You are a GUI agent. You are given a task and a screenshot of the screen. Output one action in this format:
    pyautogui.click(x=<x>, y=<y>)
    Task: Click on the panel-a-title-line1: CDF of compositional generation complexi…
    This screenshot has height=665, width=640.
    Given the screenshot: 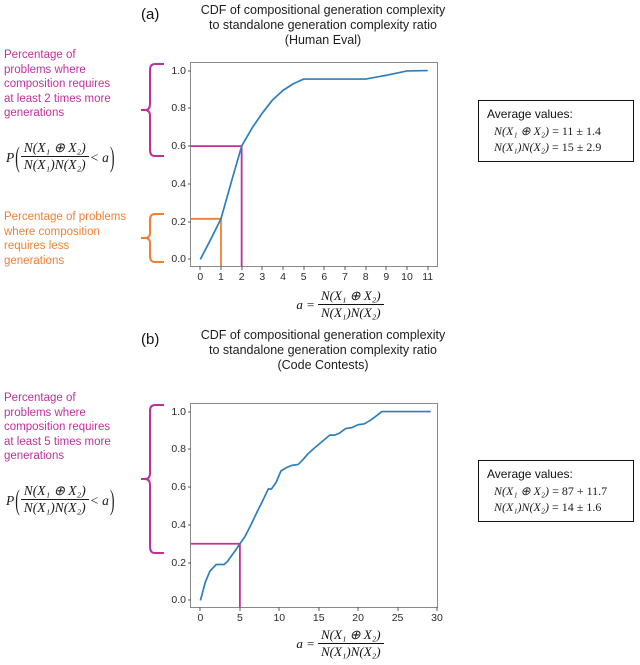 What is the action you would take?
    pyautogui.click(x=323, y=10)
    